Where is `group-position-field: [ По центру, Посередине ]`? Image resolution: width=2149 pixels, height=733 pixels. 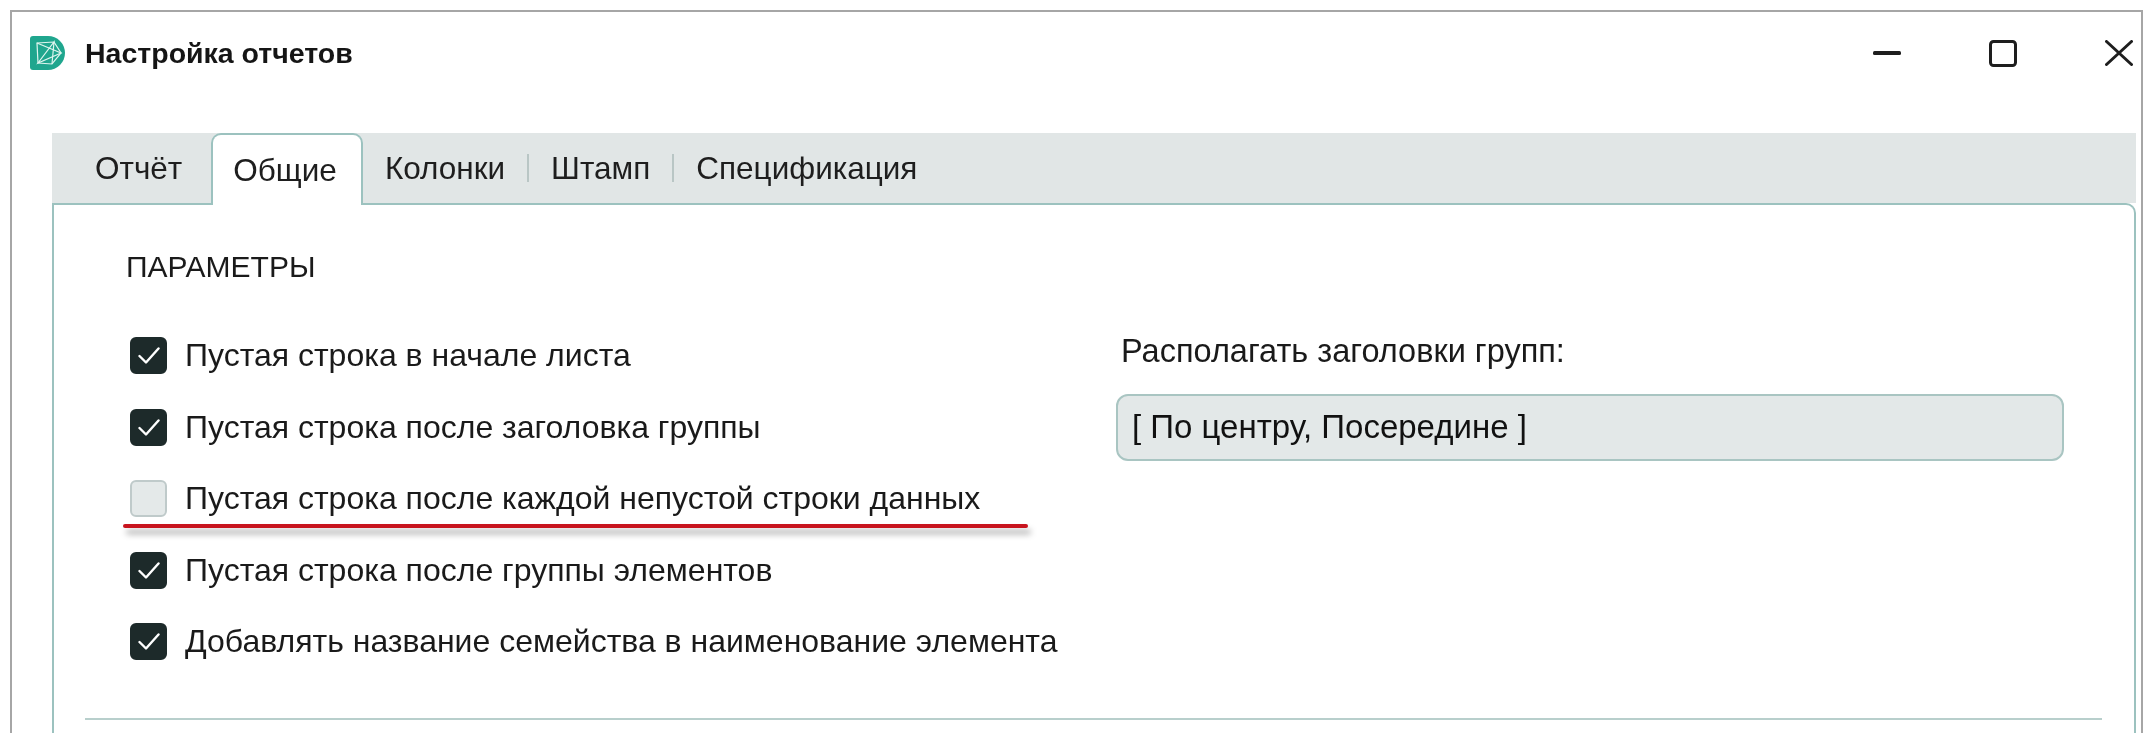 group-position-field: [ По центру, Посередине ] is located at coordinates (1590, 427).